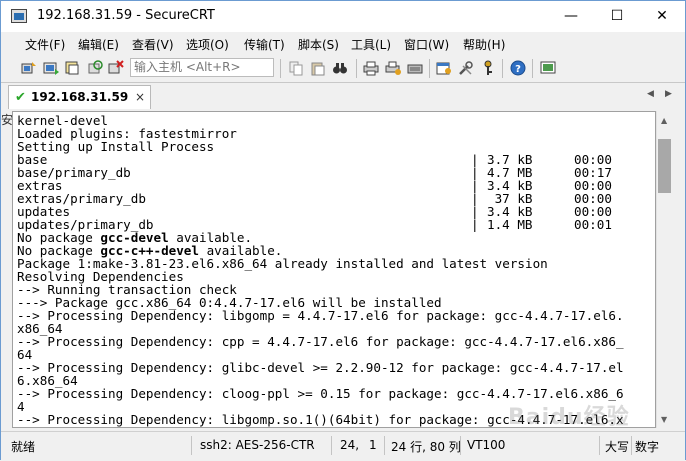 The width and height of the screenshot is (686, 461). What do you see at coordinates (95, 68) in the screenshot?
I see `reconnect-icon` at bounding box center [95, 68].